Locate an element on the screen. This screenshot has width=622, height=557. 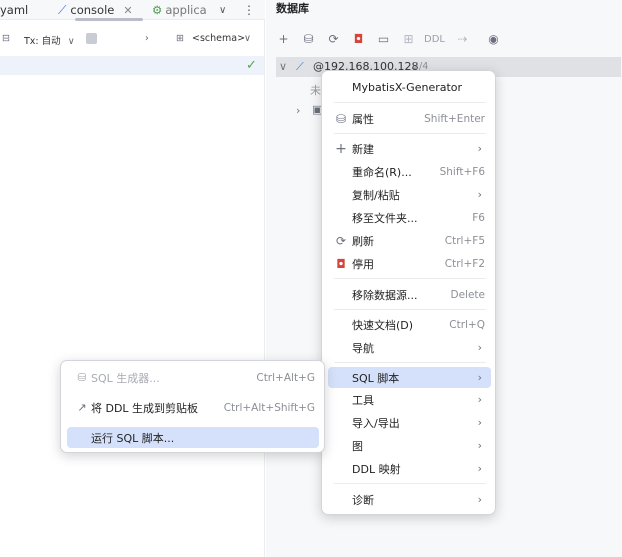
submenu-item-ddl-to-clipboard: ↗ 将 DDL 生成到剪贴板 Ctrl+Alt+Shift+G is located at coordinates (193, 407).